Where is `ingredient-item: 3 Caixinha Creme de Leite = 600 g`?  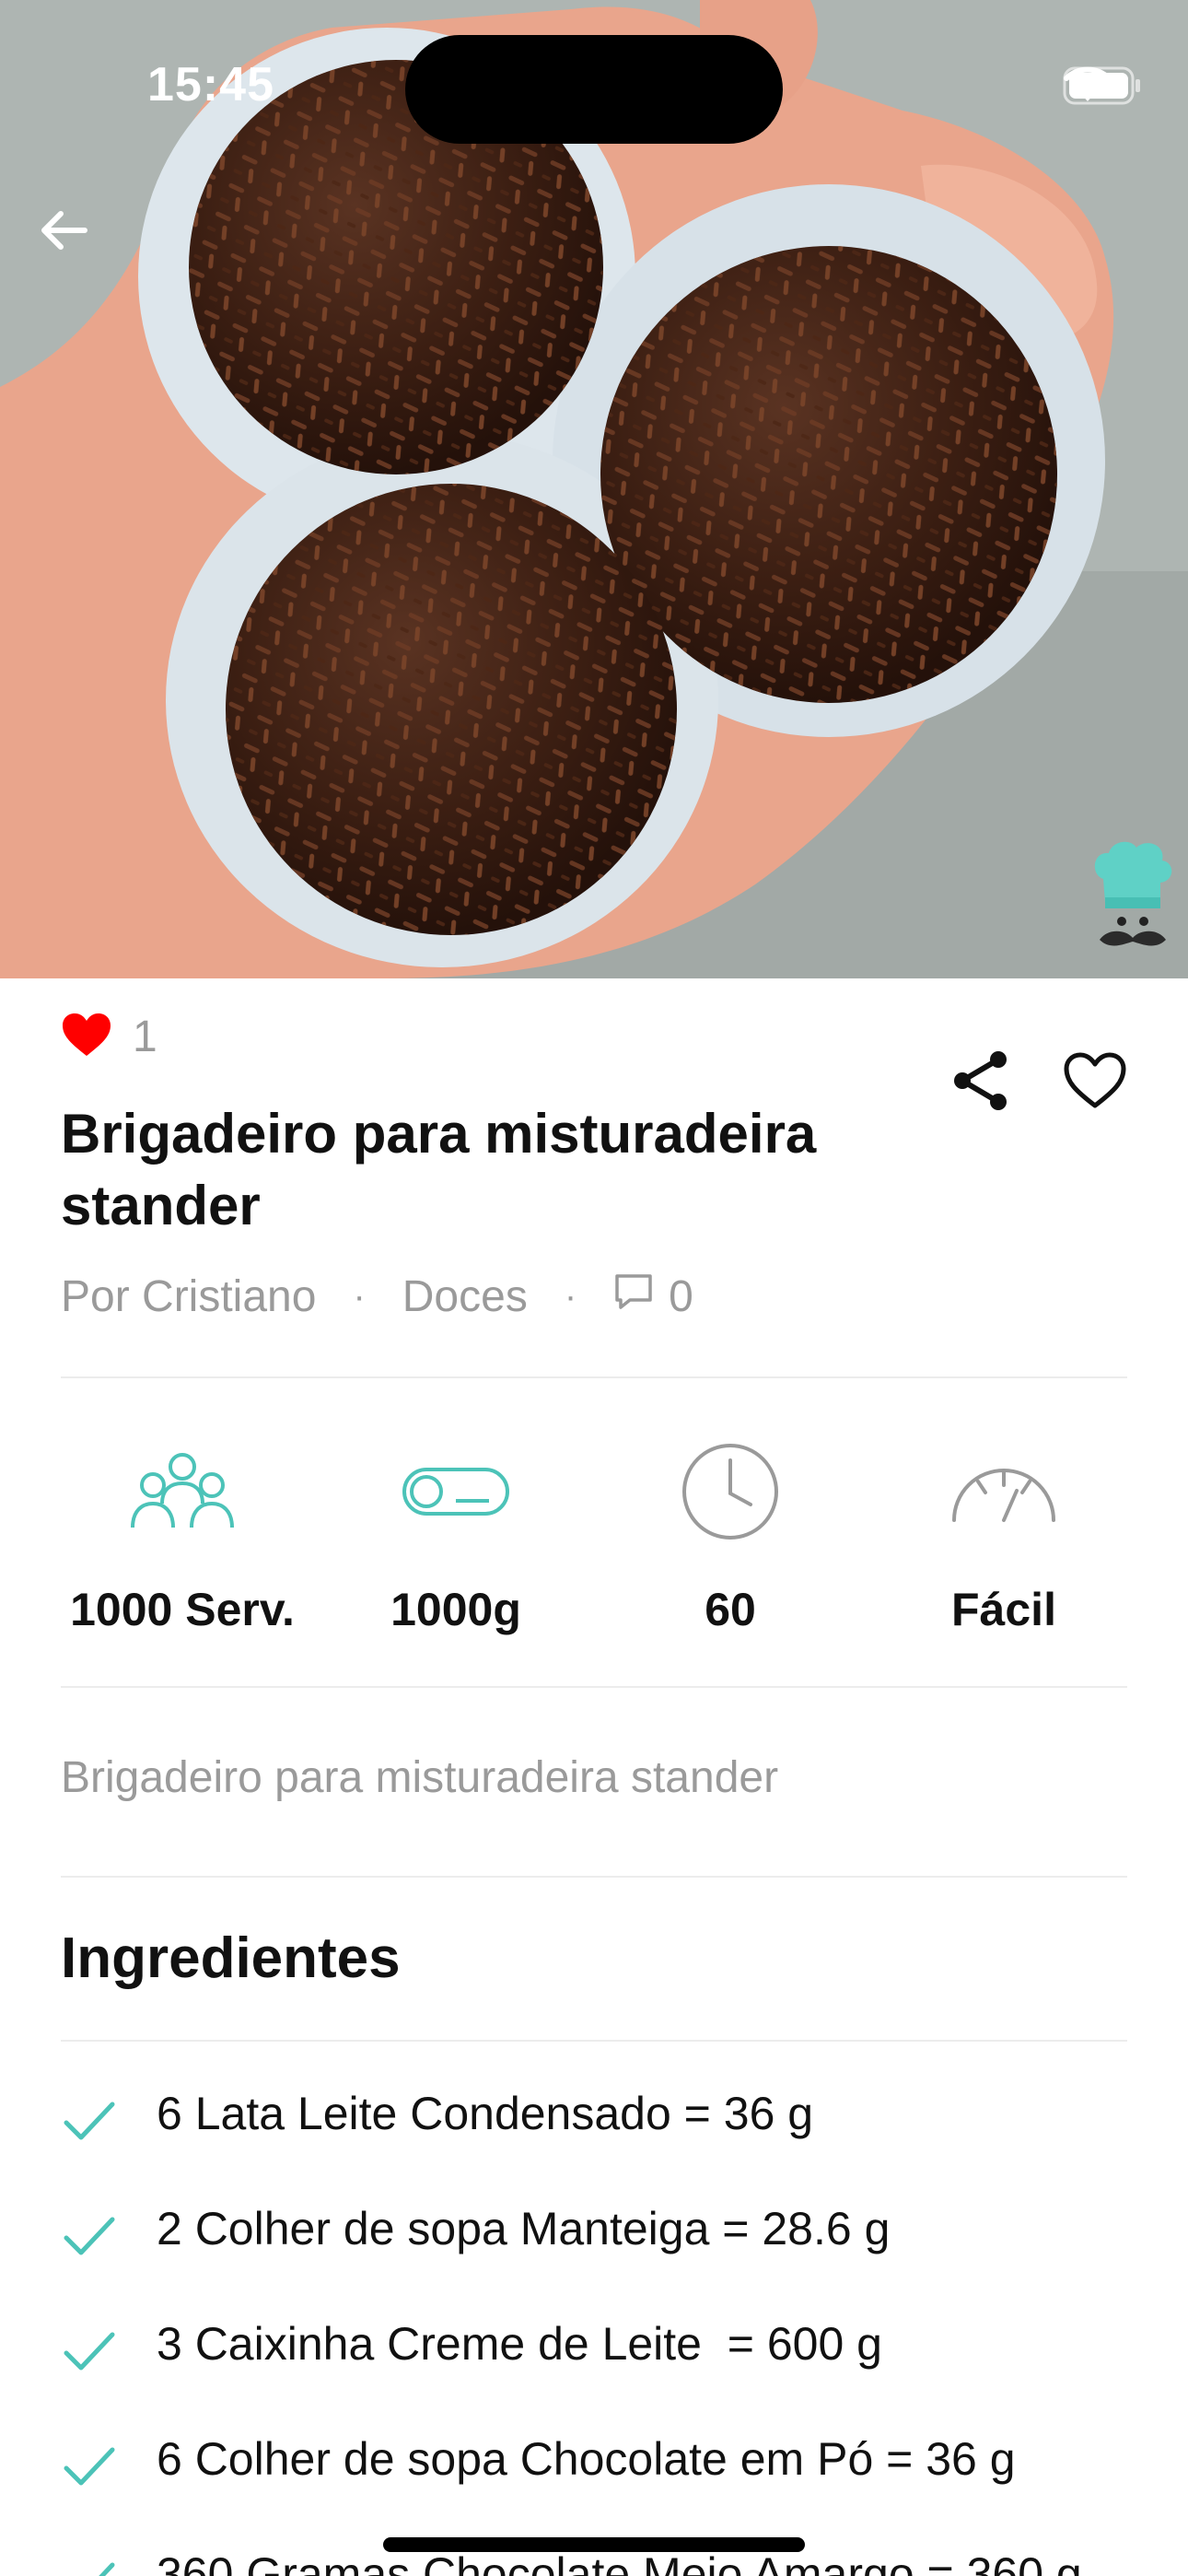
ingredient-item: 3 Caixinha Creme de Leite = 600 g is located at coordinates (613, 2372).